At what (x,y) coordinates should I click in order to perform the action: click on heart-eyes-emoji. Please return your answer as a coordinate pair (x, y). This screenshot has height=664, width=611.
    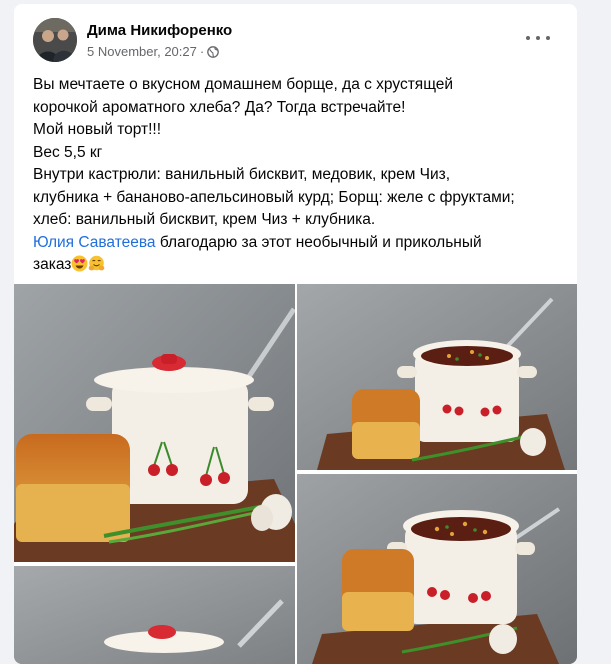
    Looking at the image, I should click on (79, 263).